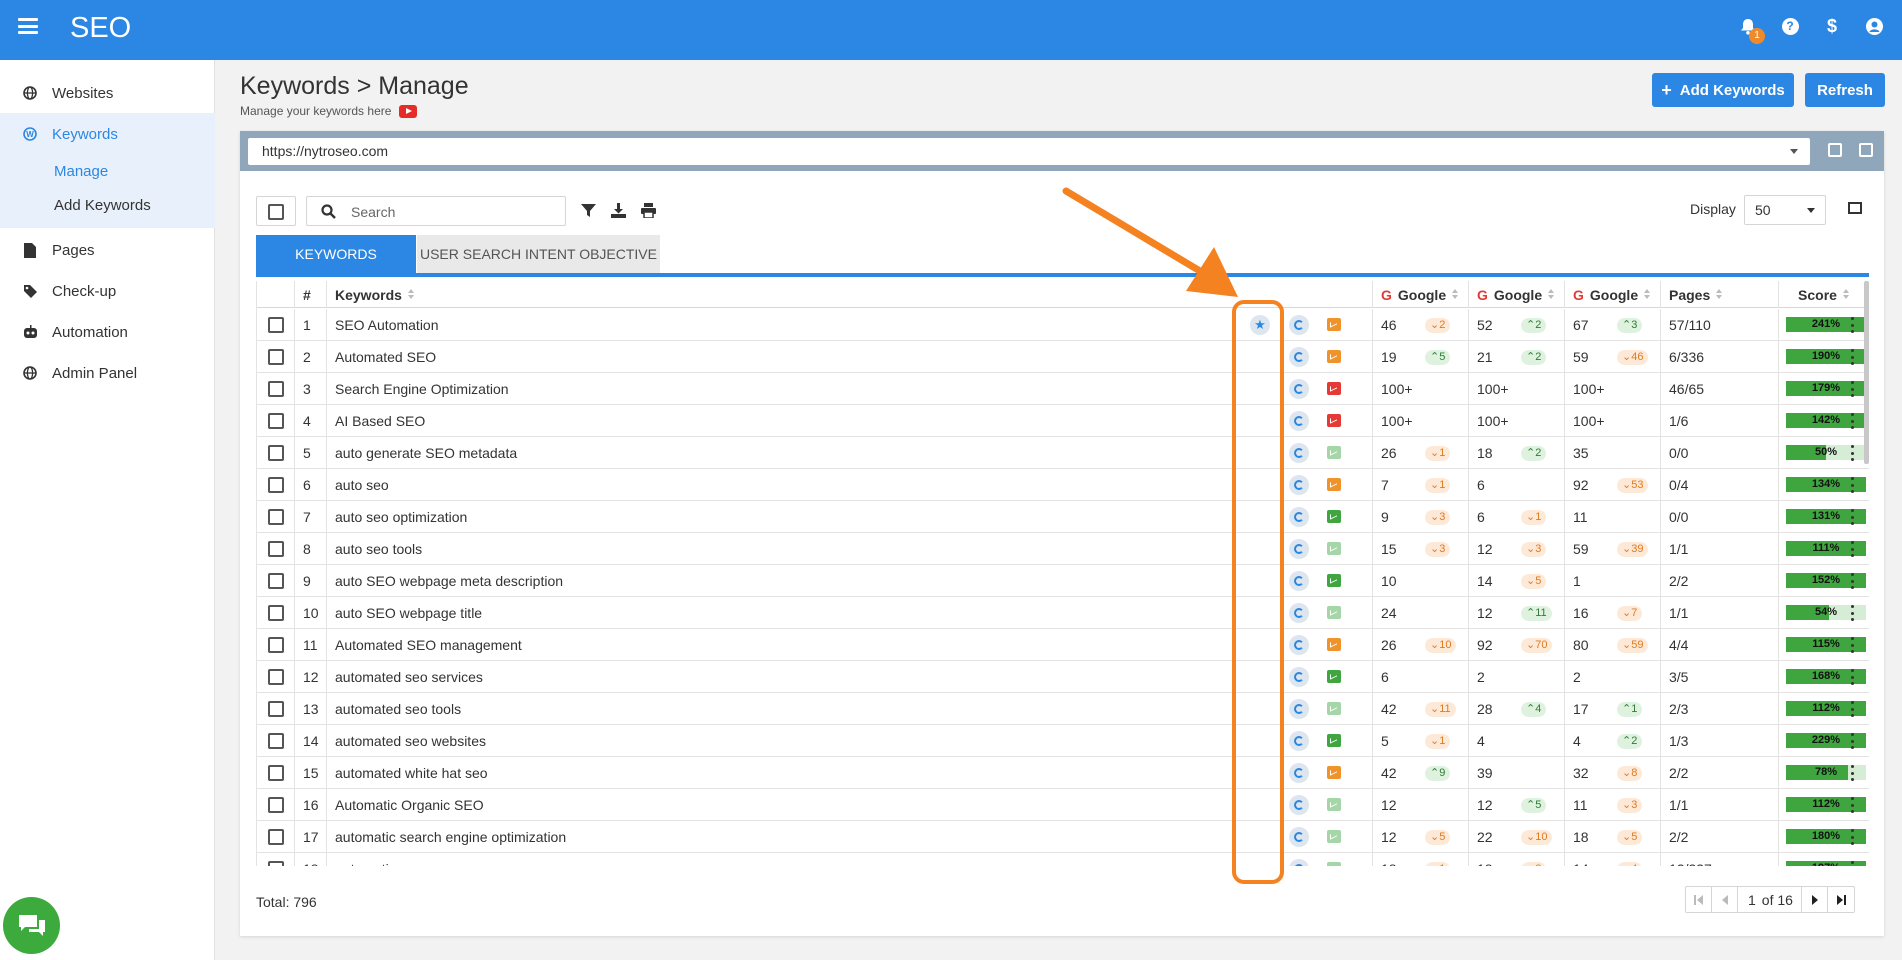 The width and height of the screenshot is (1902, 960). What do you see at coordinates (107, 332) in the screenshot?
I see `sidebar-item-automation: Automation` at bounding box center [107, 332].